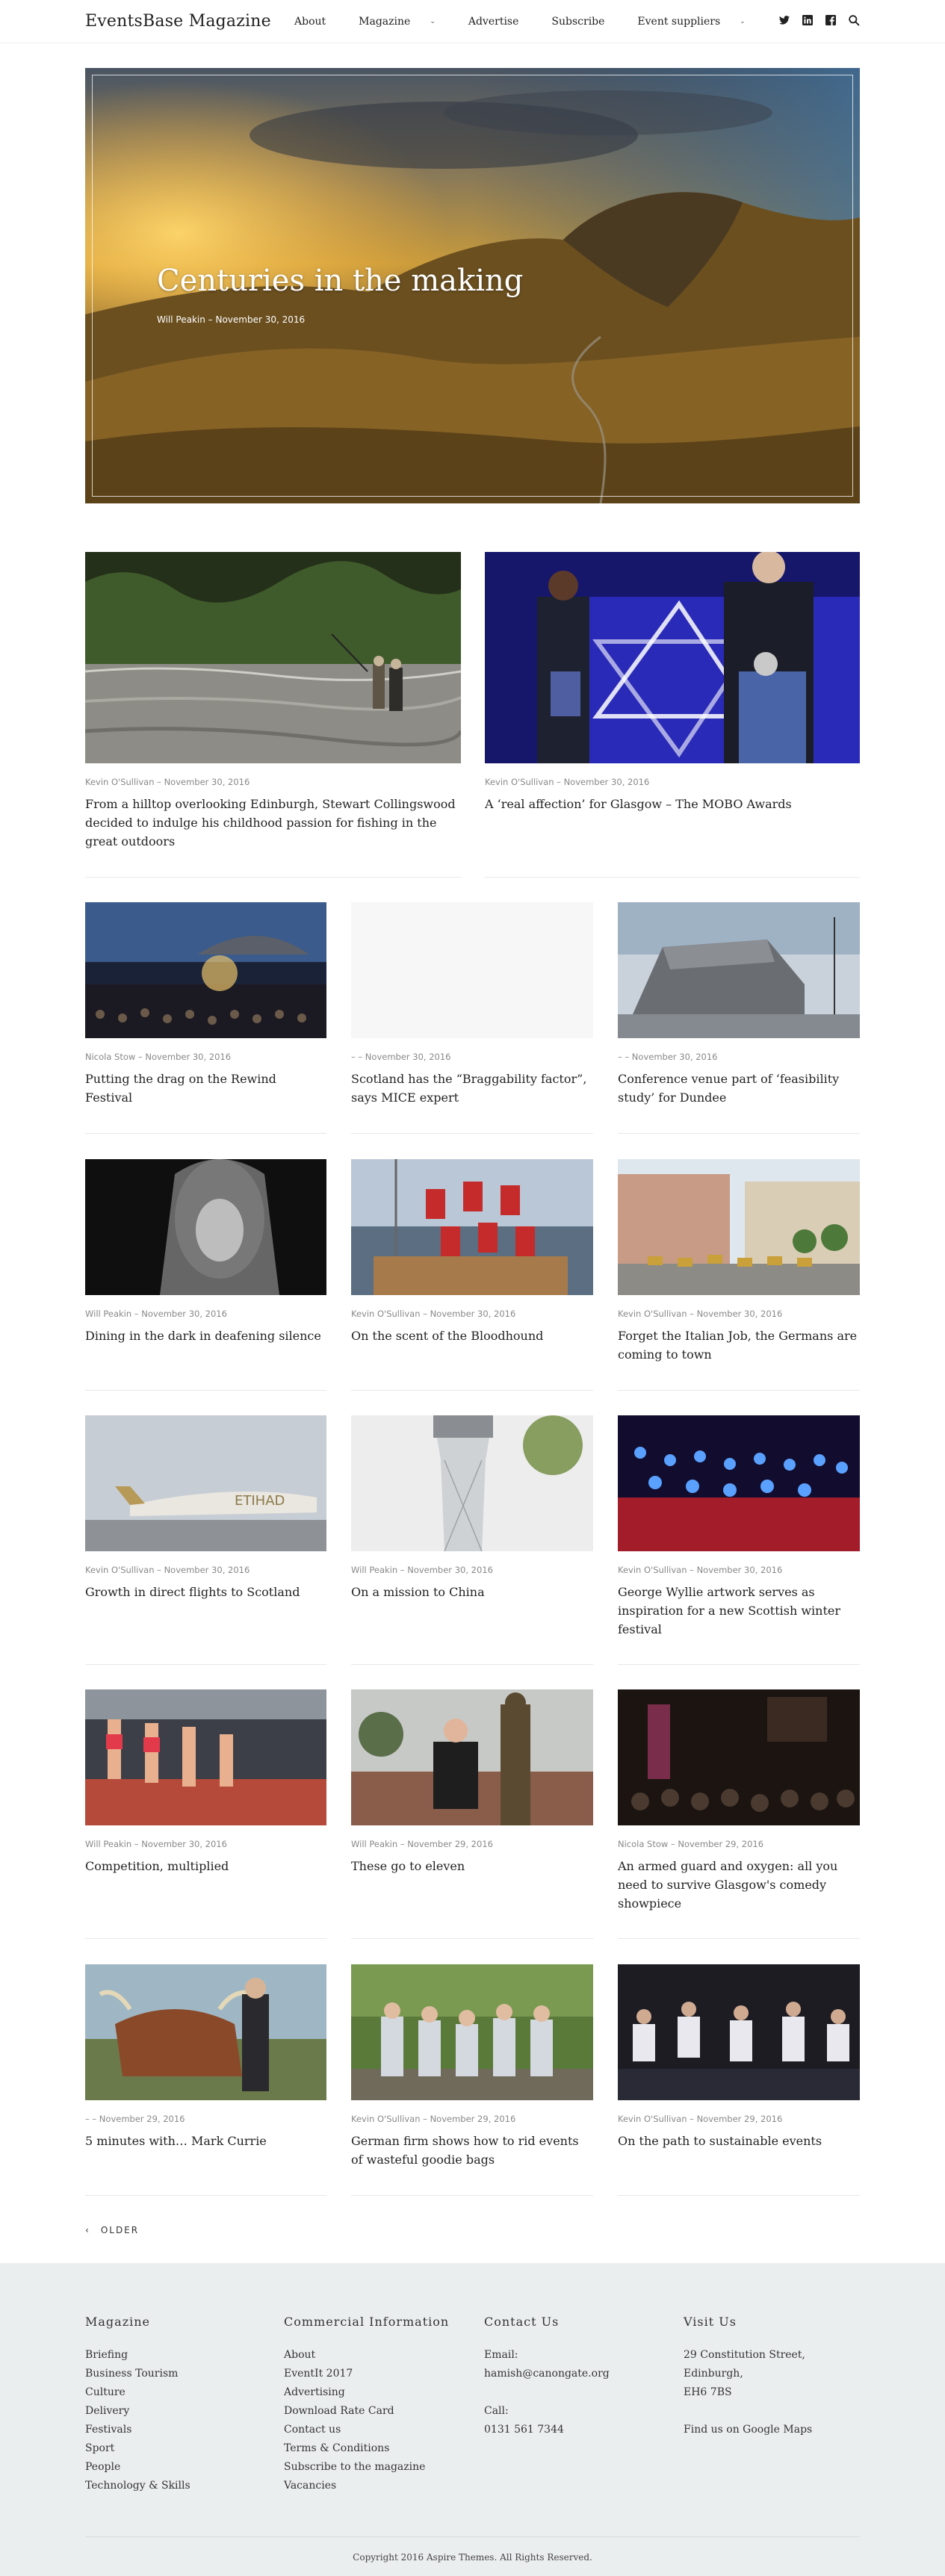 The width and height of the screenshot is (945, 2576). I want to click on article-title: Dining in the dark in deafening silence, so click(205, 1335).